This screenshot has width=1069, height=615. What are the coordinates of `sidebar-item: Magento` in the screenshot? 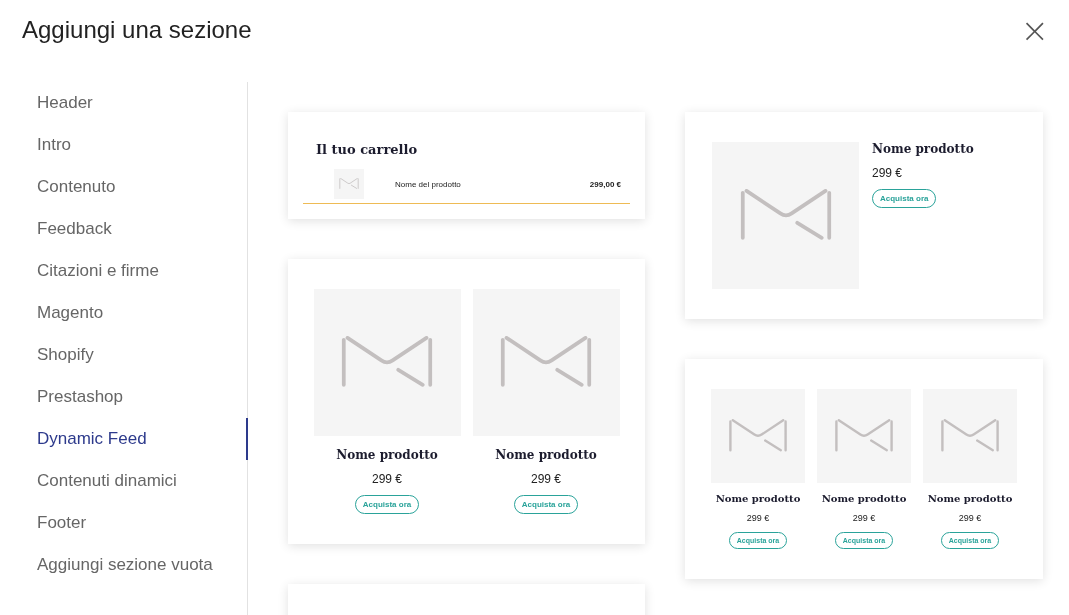 It's located at (124, 313).